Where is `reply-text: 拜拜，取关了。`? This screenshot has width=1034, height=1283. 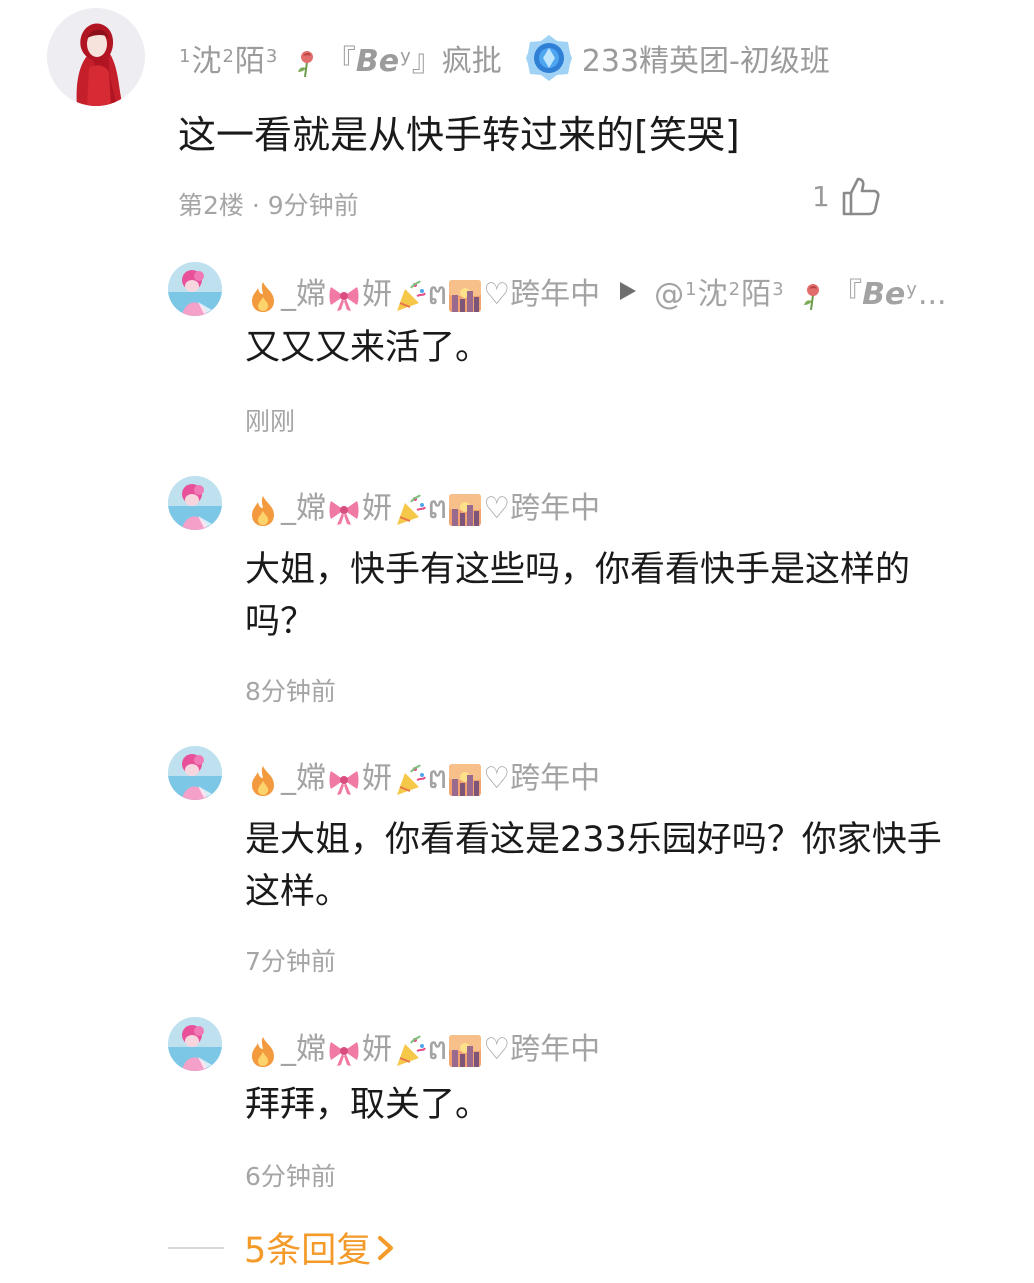 reply-text: 拜拜，取关了。 is located at coordinates (368, 1105).